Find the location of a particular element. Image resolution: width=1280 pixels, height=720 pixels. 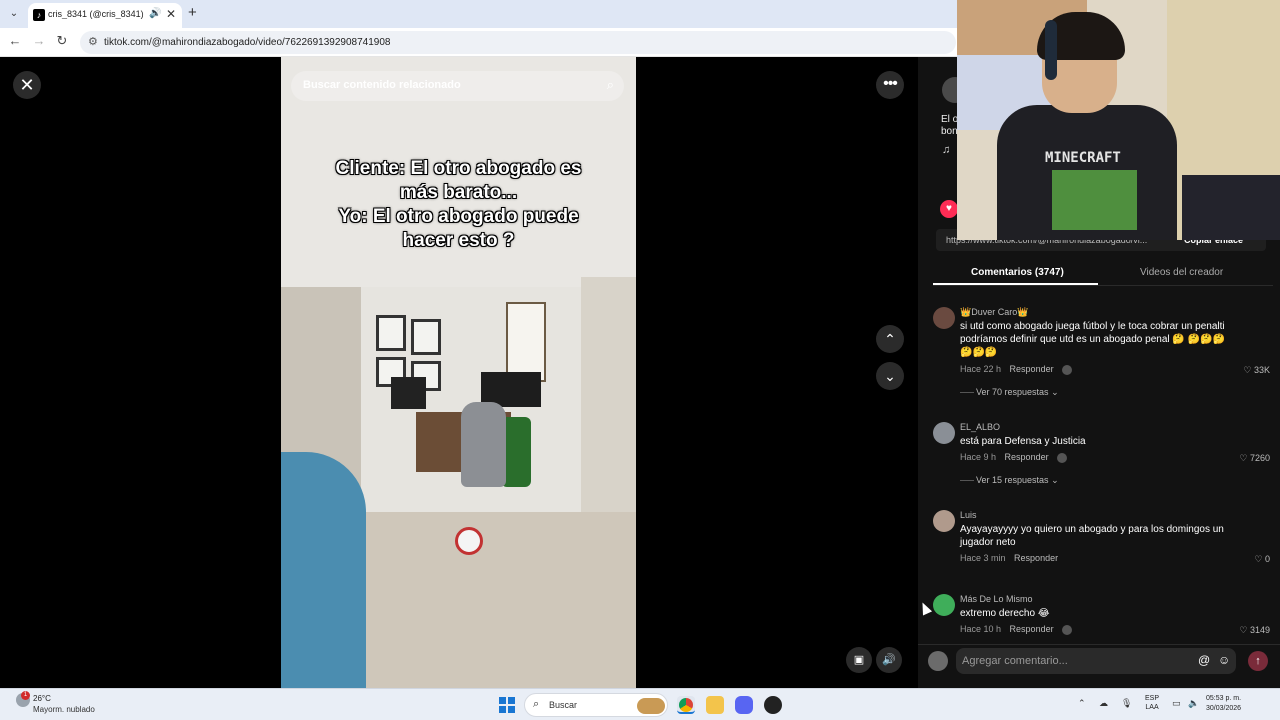

music-note-icon: ♫ is located at coordinates (946, 150).